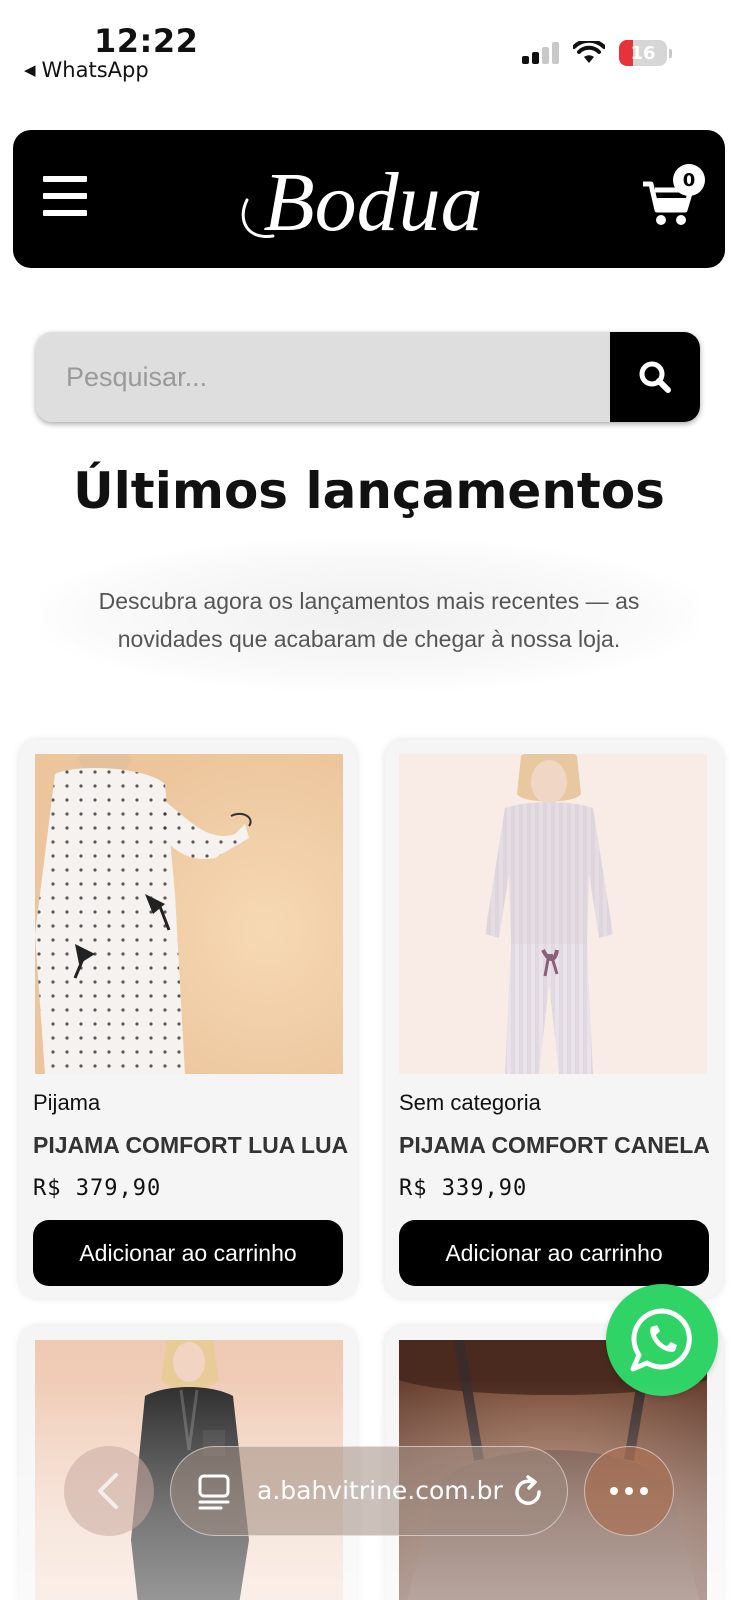  What do you see at coordinates (214, 1492) in the screenshot?
I see `tab-overview-icon` at bounding box center [214, 1492].